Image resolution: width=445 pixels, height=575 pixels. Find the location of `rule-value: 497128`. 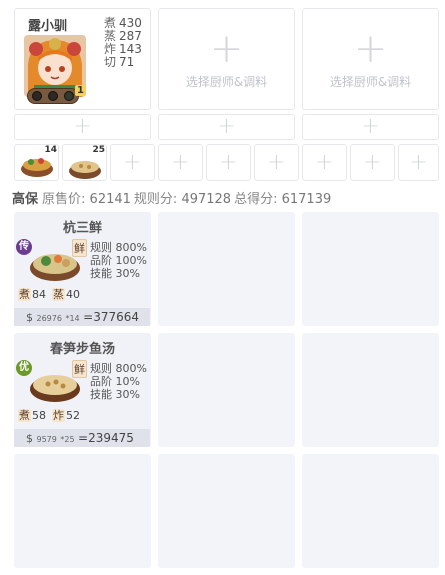

rule-value: 497128 is located at coordinates (206, 199).